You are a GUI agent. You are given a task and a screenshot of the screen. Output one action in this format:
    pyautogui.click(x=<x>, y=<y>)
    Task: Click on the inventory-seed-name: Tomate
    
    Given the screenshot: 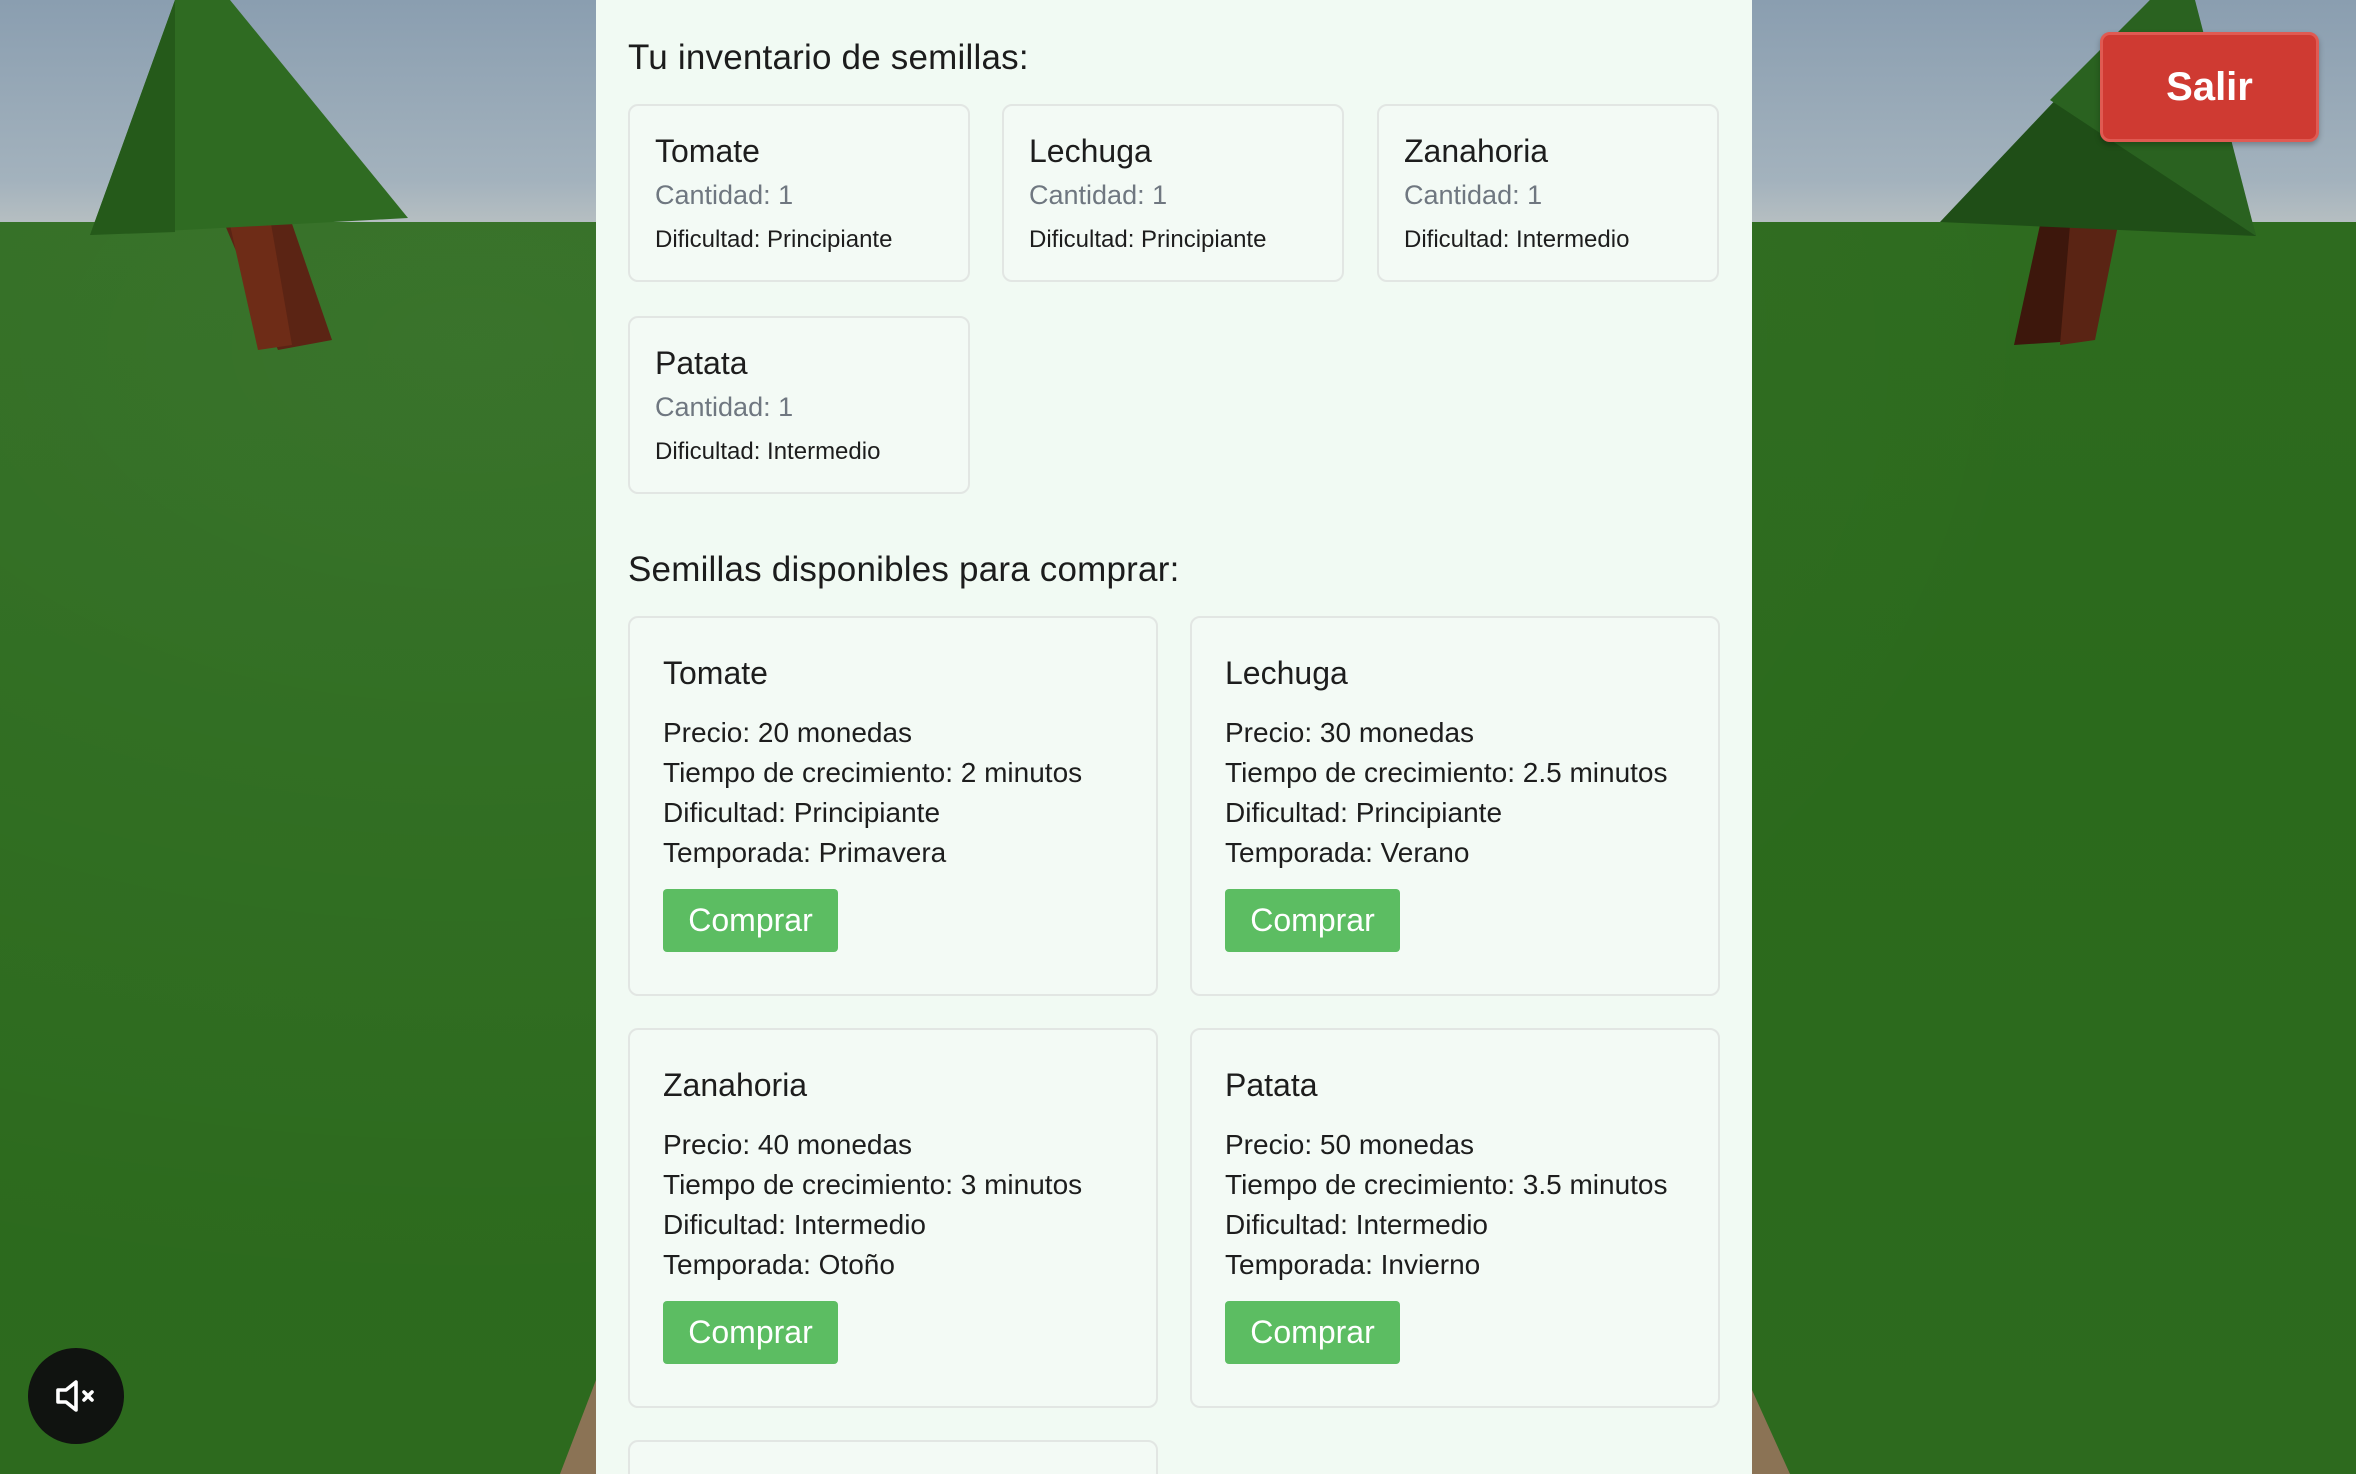 What is the action you would take?
    pyautogui.click(x=707, y=151)
    